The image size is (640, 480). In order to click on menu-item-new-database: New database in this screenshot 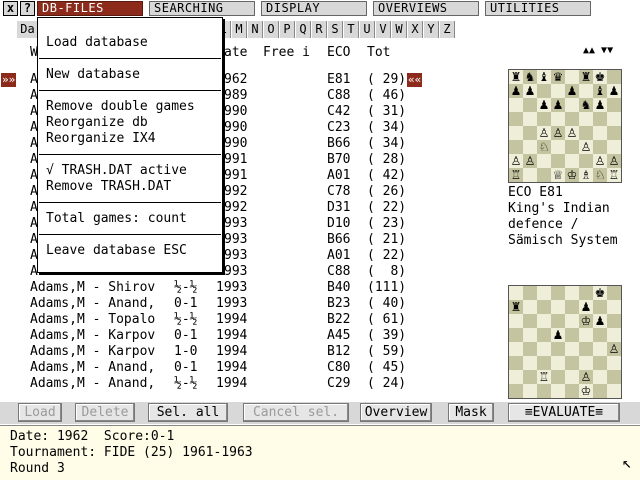, I will do `click(93, 75)`.